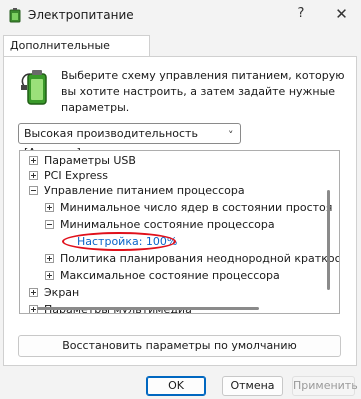 Image resolution: width=361 pixels, height=399 pixels. I want to click on restore-defaults-button: Восстановить параметры по умолчанию, so click(179, 346).